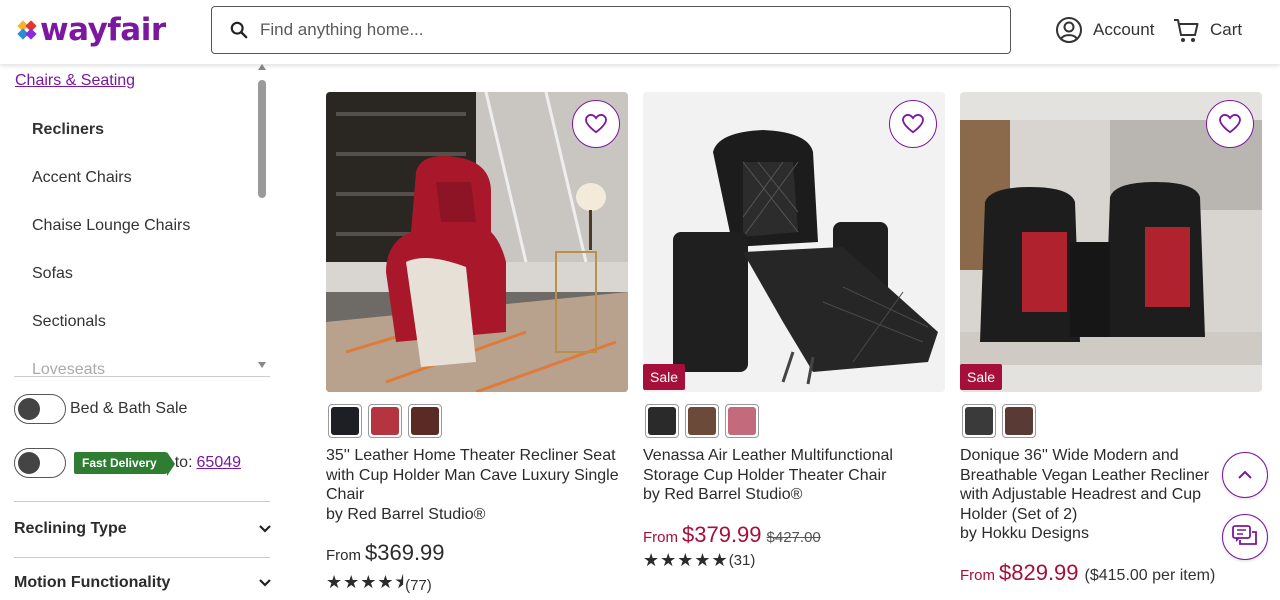  What do you see at coordinates (239, 30) in the screenshot?
I see `search-icon` at bounding box center [239, 30].